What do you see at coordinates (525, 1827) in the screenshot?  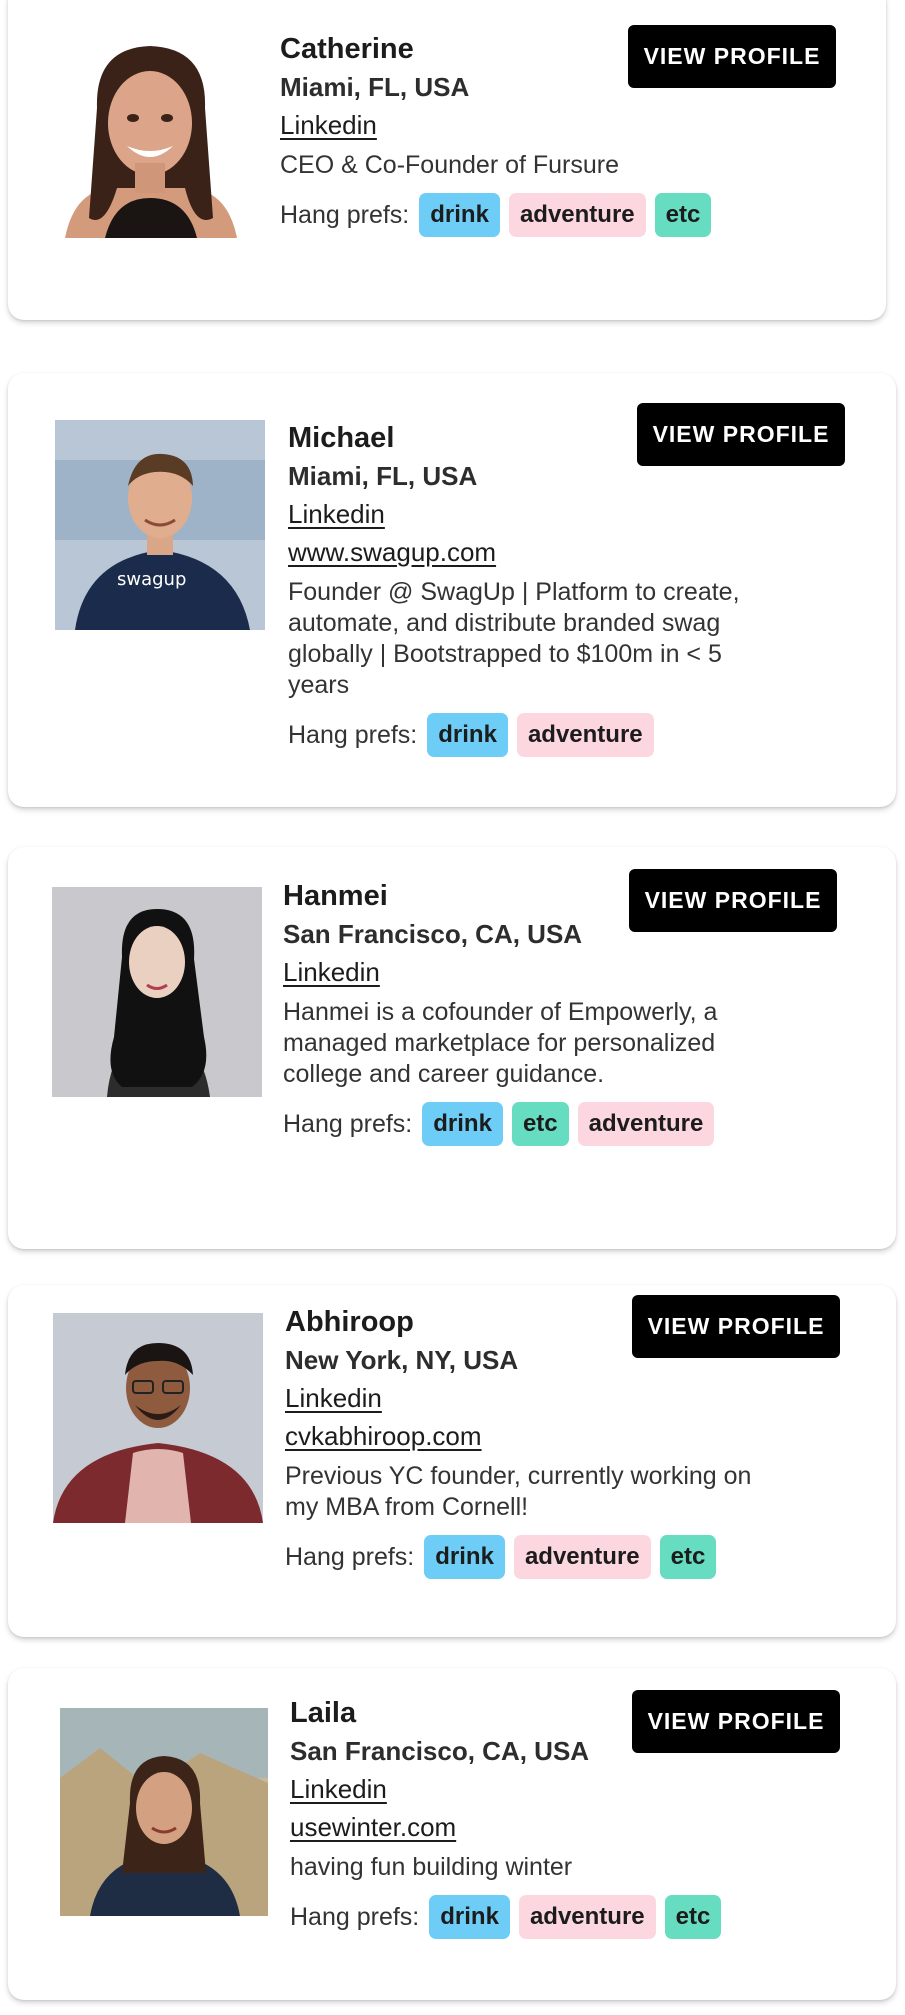 I see `website-link: usewinter.com` at bounding box center [525, 1827].